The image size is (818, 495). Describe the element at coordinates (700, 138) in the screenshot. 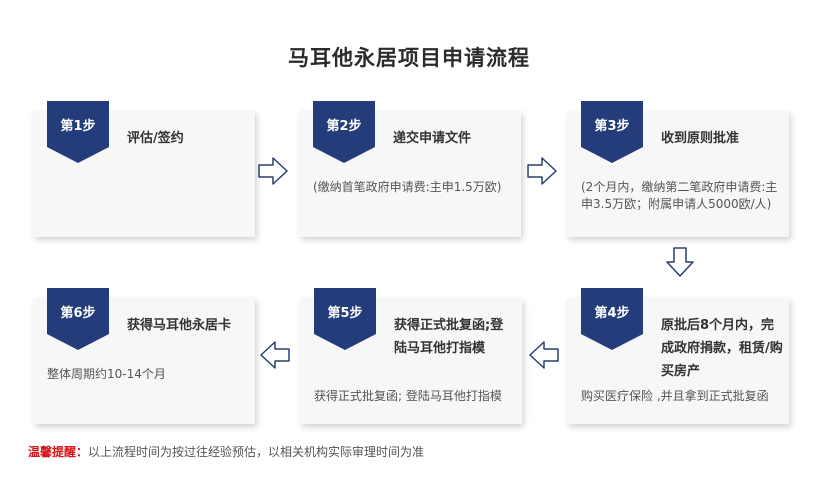

I see `step-heading: 收到原则批准` at that location.